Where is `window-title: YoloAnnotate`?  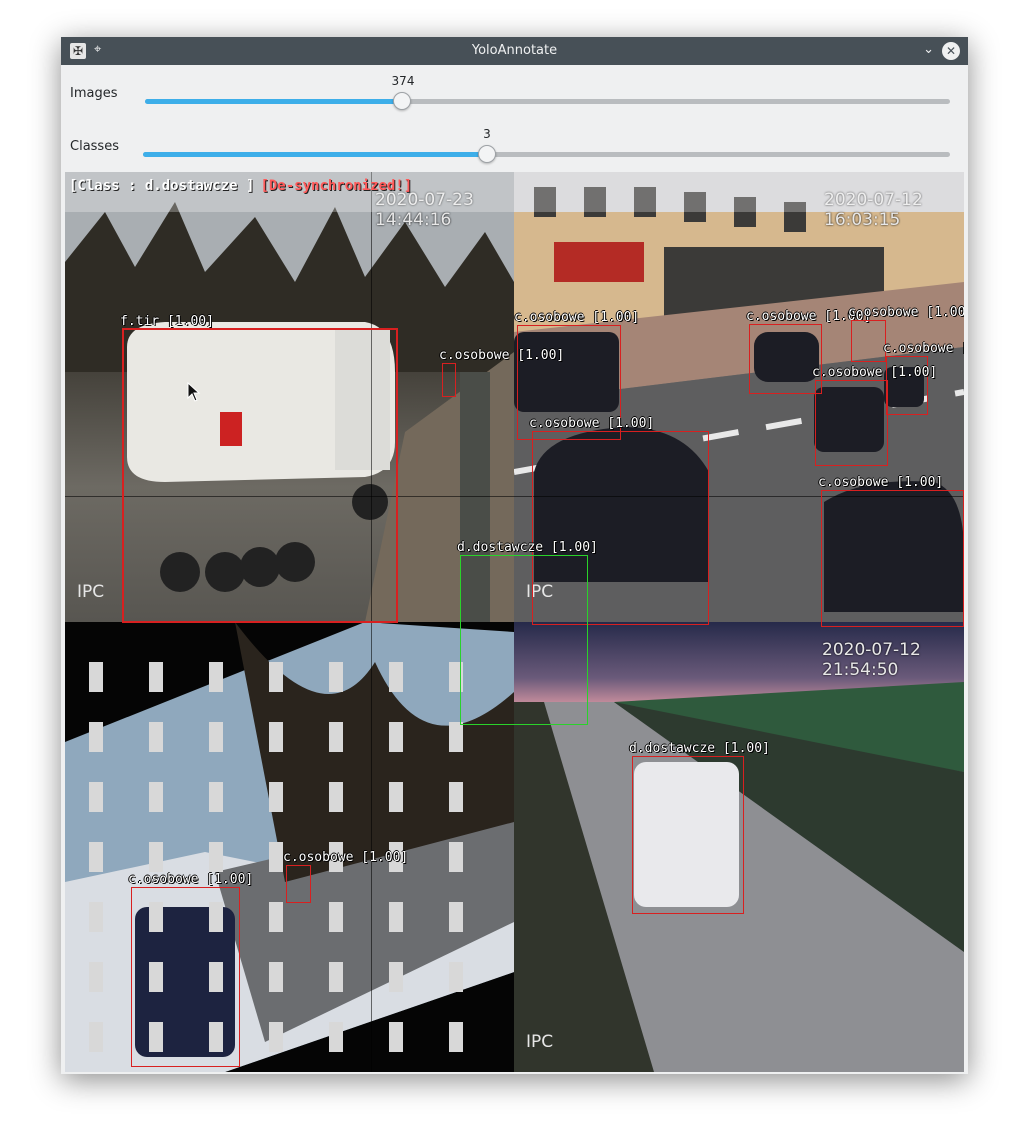 window-title: YoloAnnotate is located at coordinates (514, 50).